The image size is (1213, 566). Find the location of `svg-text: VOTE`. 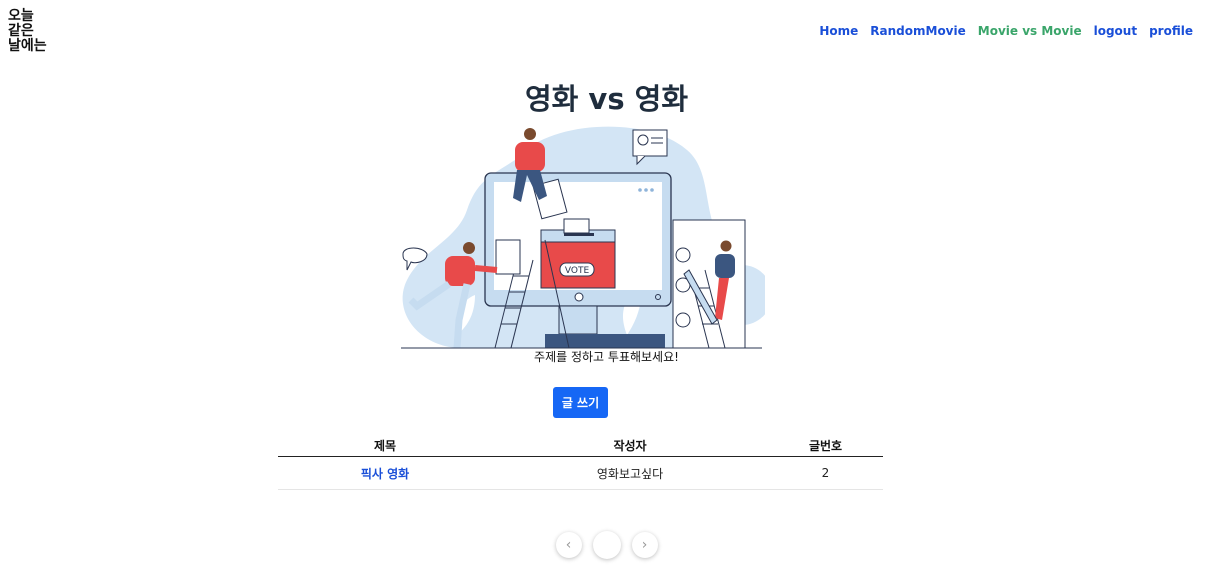

svg-text: VOTE is located at coordinates (577, 271).